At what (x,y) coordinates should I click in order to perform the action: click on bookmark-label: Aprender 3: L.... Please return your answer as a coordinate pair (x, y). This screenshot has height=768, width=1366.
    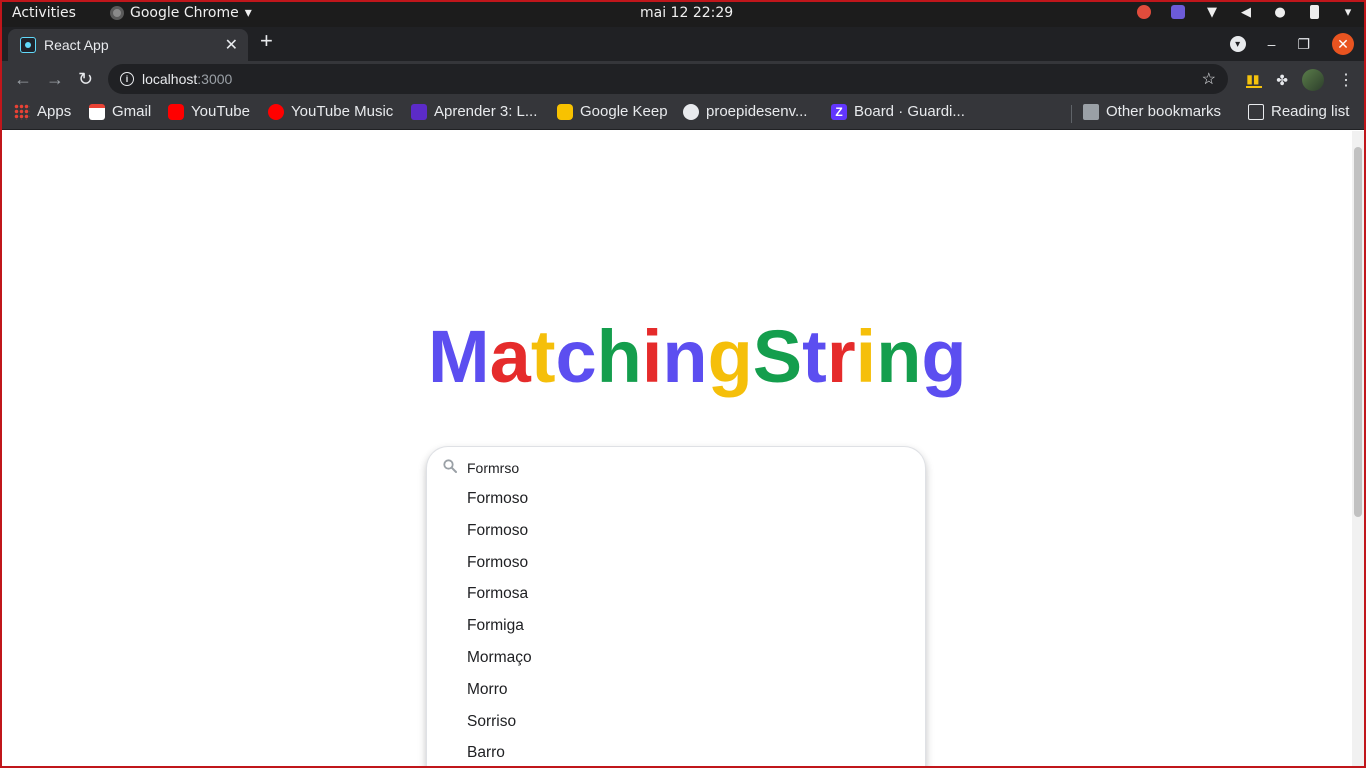
    Looking at the image, I should click on (486, 111).